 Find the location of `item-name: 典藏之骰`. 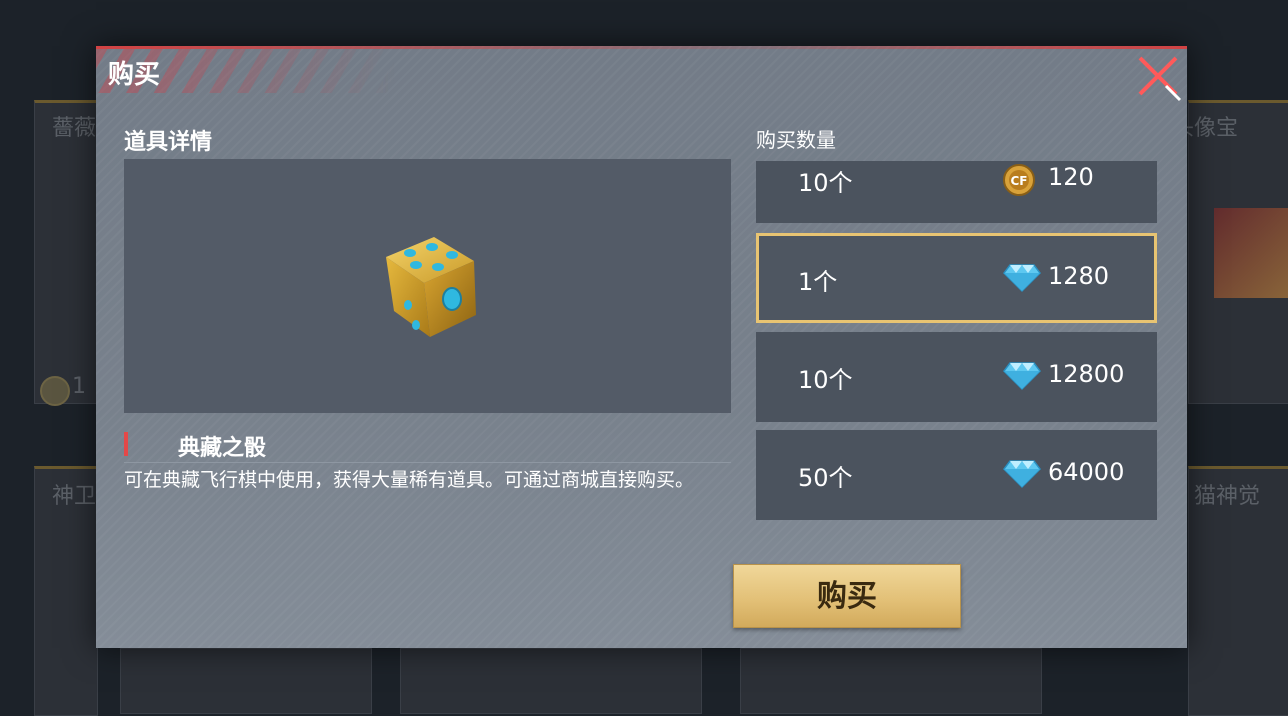

item-name: 典藏之骰 is located at coordinates (222, 448).